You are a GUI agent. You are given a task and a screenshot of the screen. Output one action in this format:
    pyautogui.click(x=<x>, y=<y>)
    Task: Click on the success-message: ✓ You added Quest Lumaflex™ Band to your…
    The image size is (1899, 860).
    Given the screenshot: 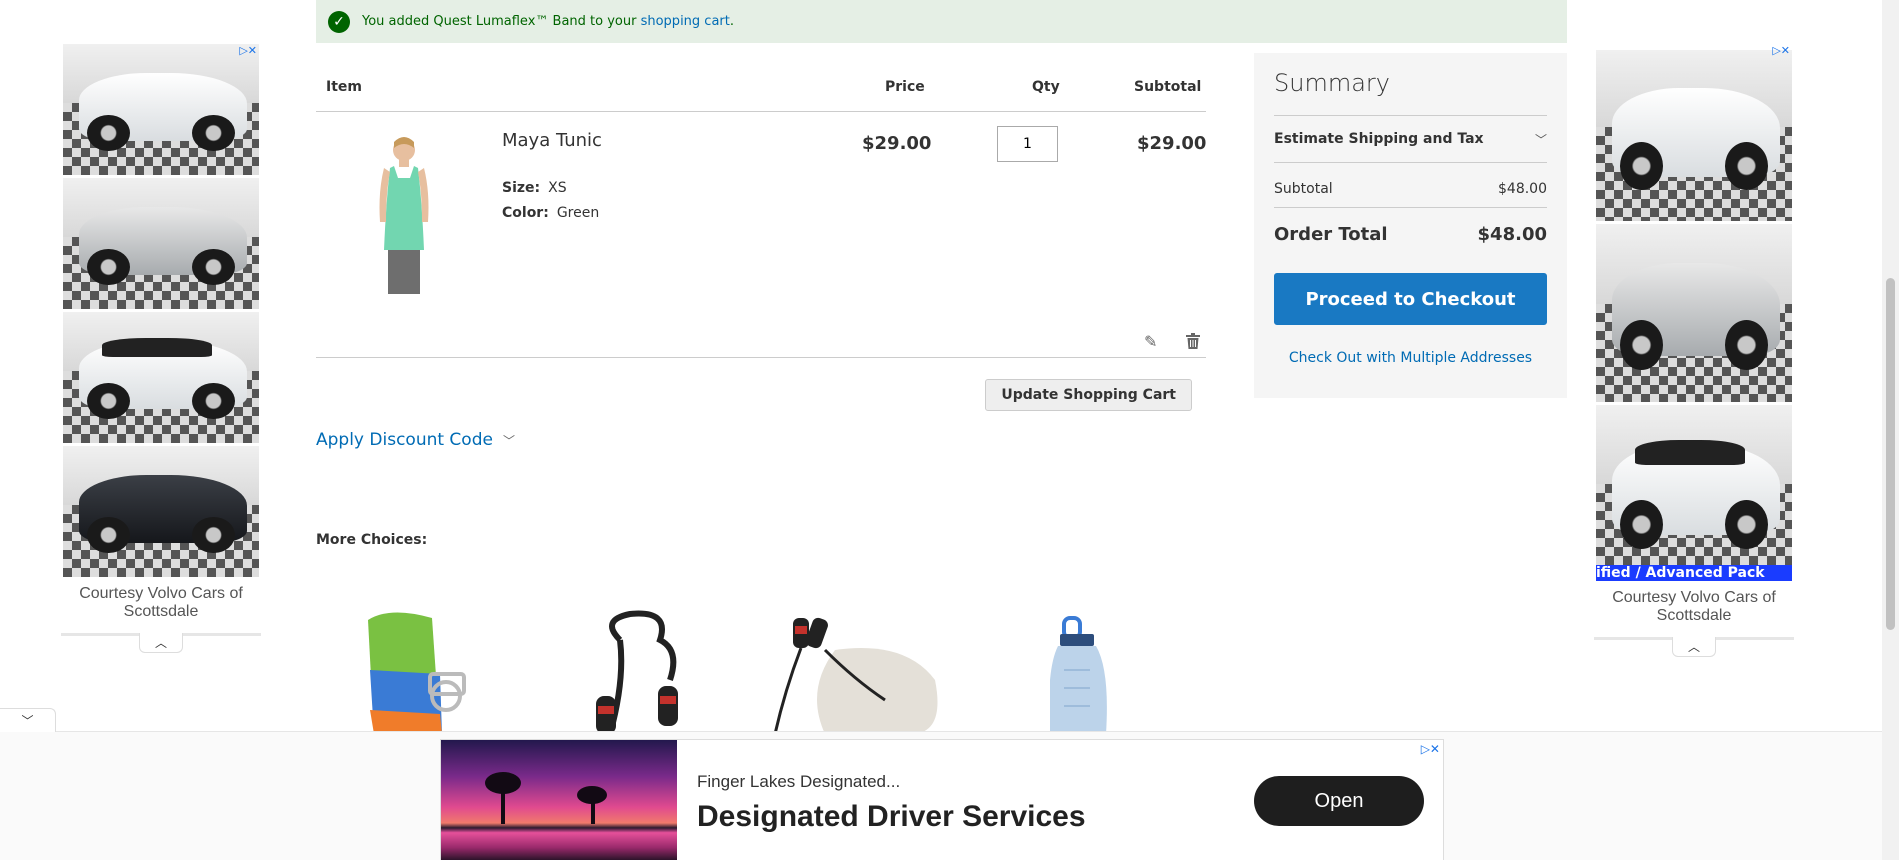 What is the action you would take?
    pyautogui.click(x=941, y=21)
    